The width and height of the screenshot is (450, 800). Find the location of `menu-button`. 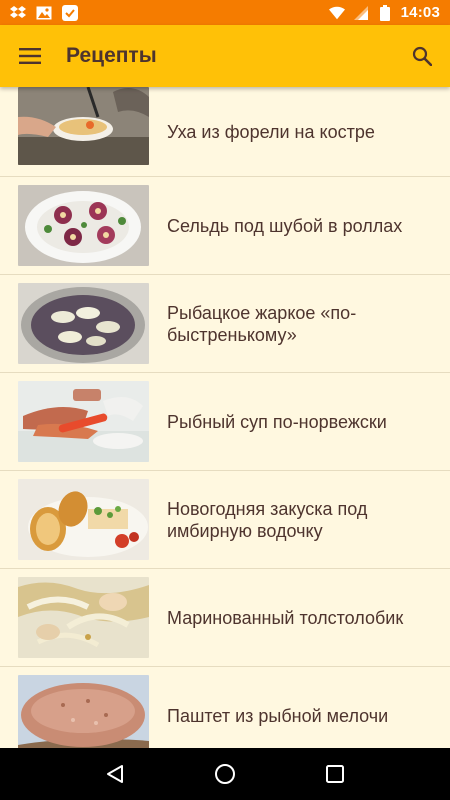

menu-button is located at coordinates (30, 56).